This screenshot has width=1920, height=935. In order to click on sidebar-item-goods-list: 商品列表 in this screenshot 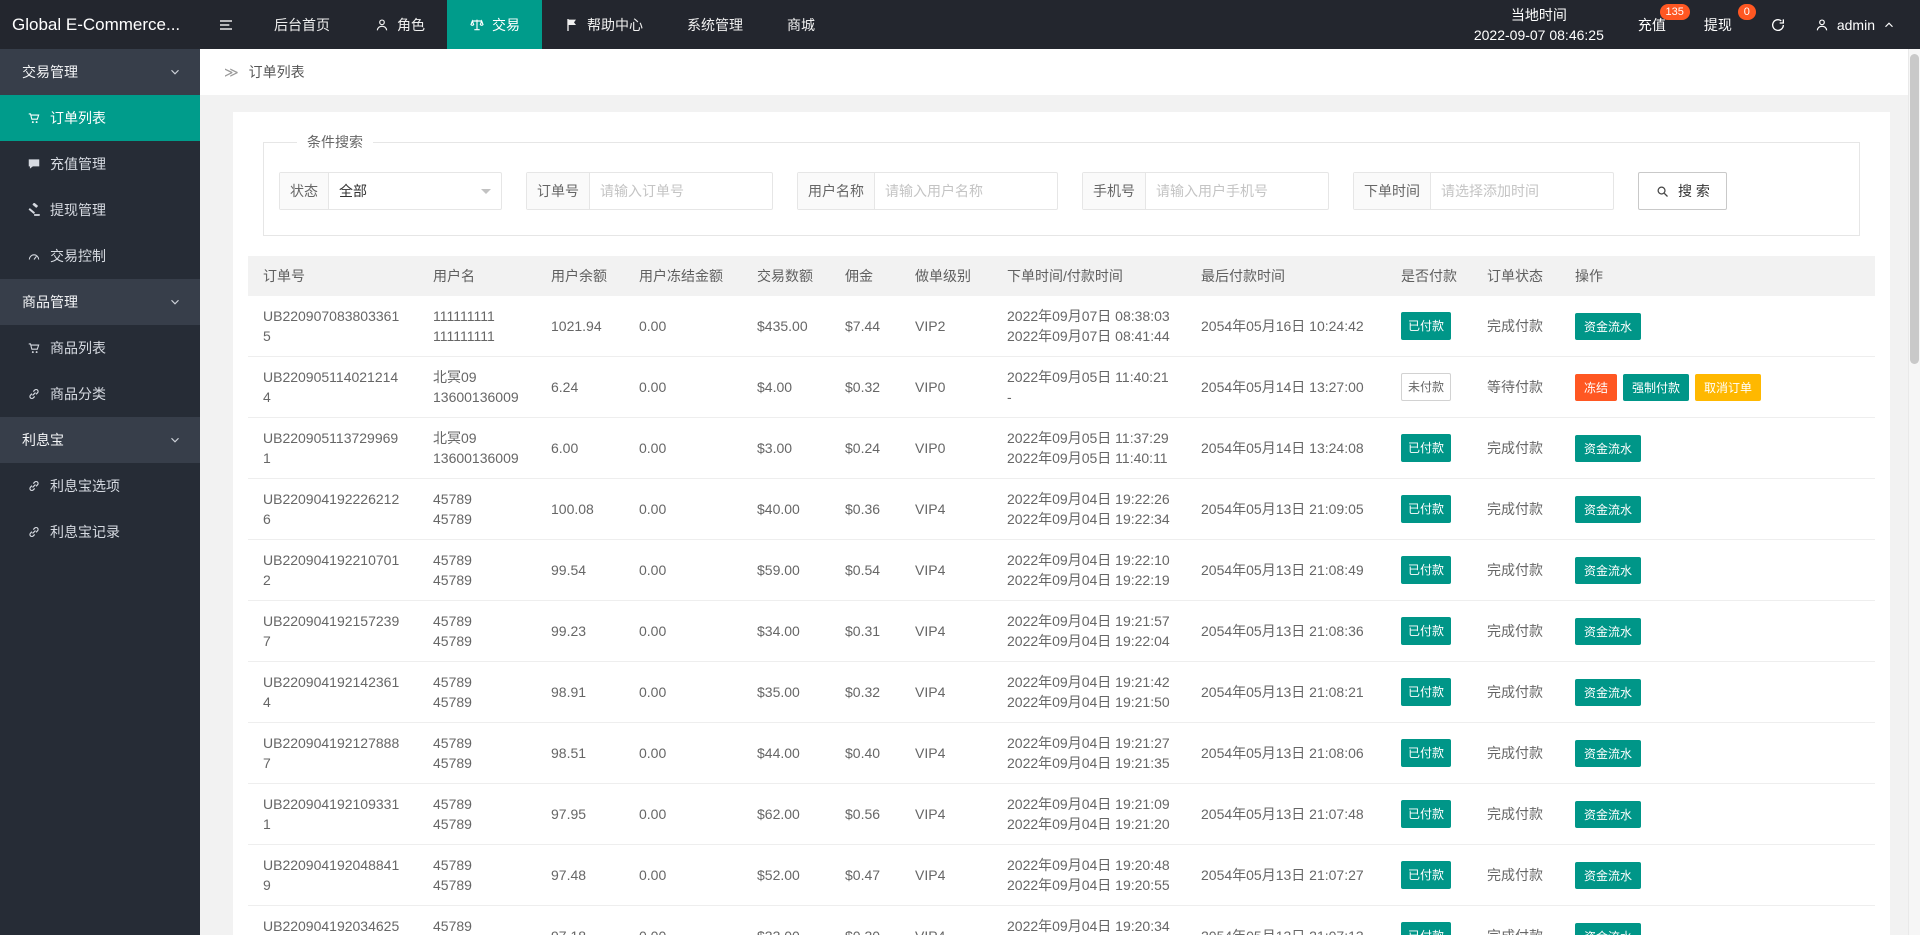, I will do `click(100, 348)`.